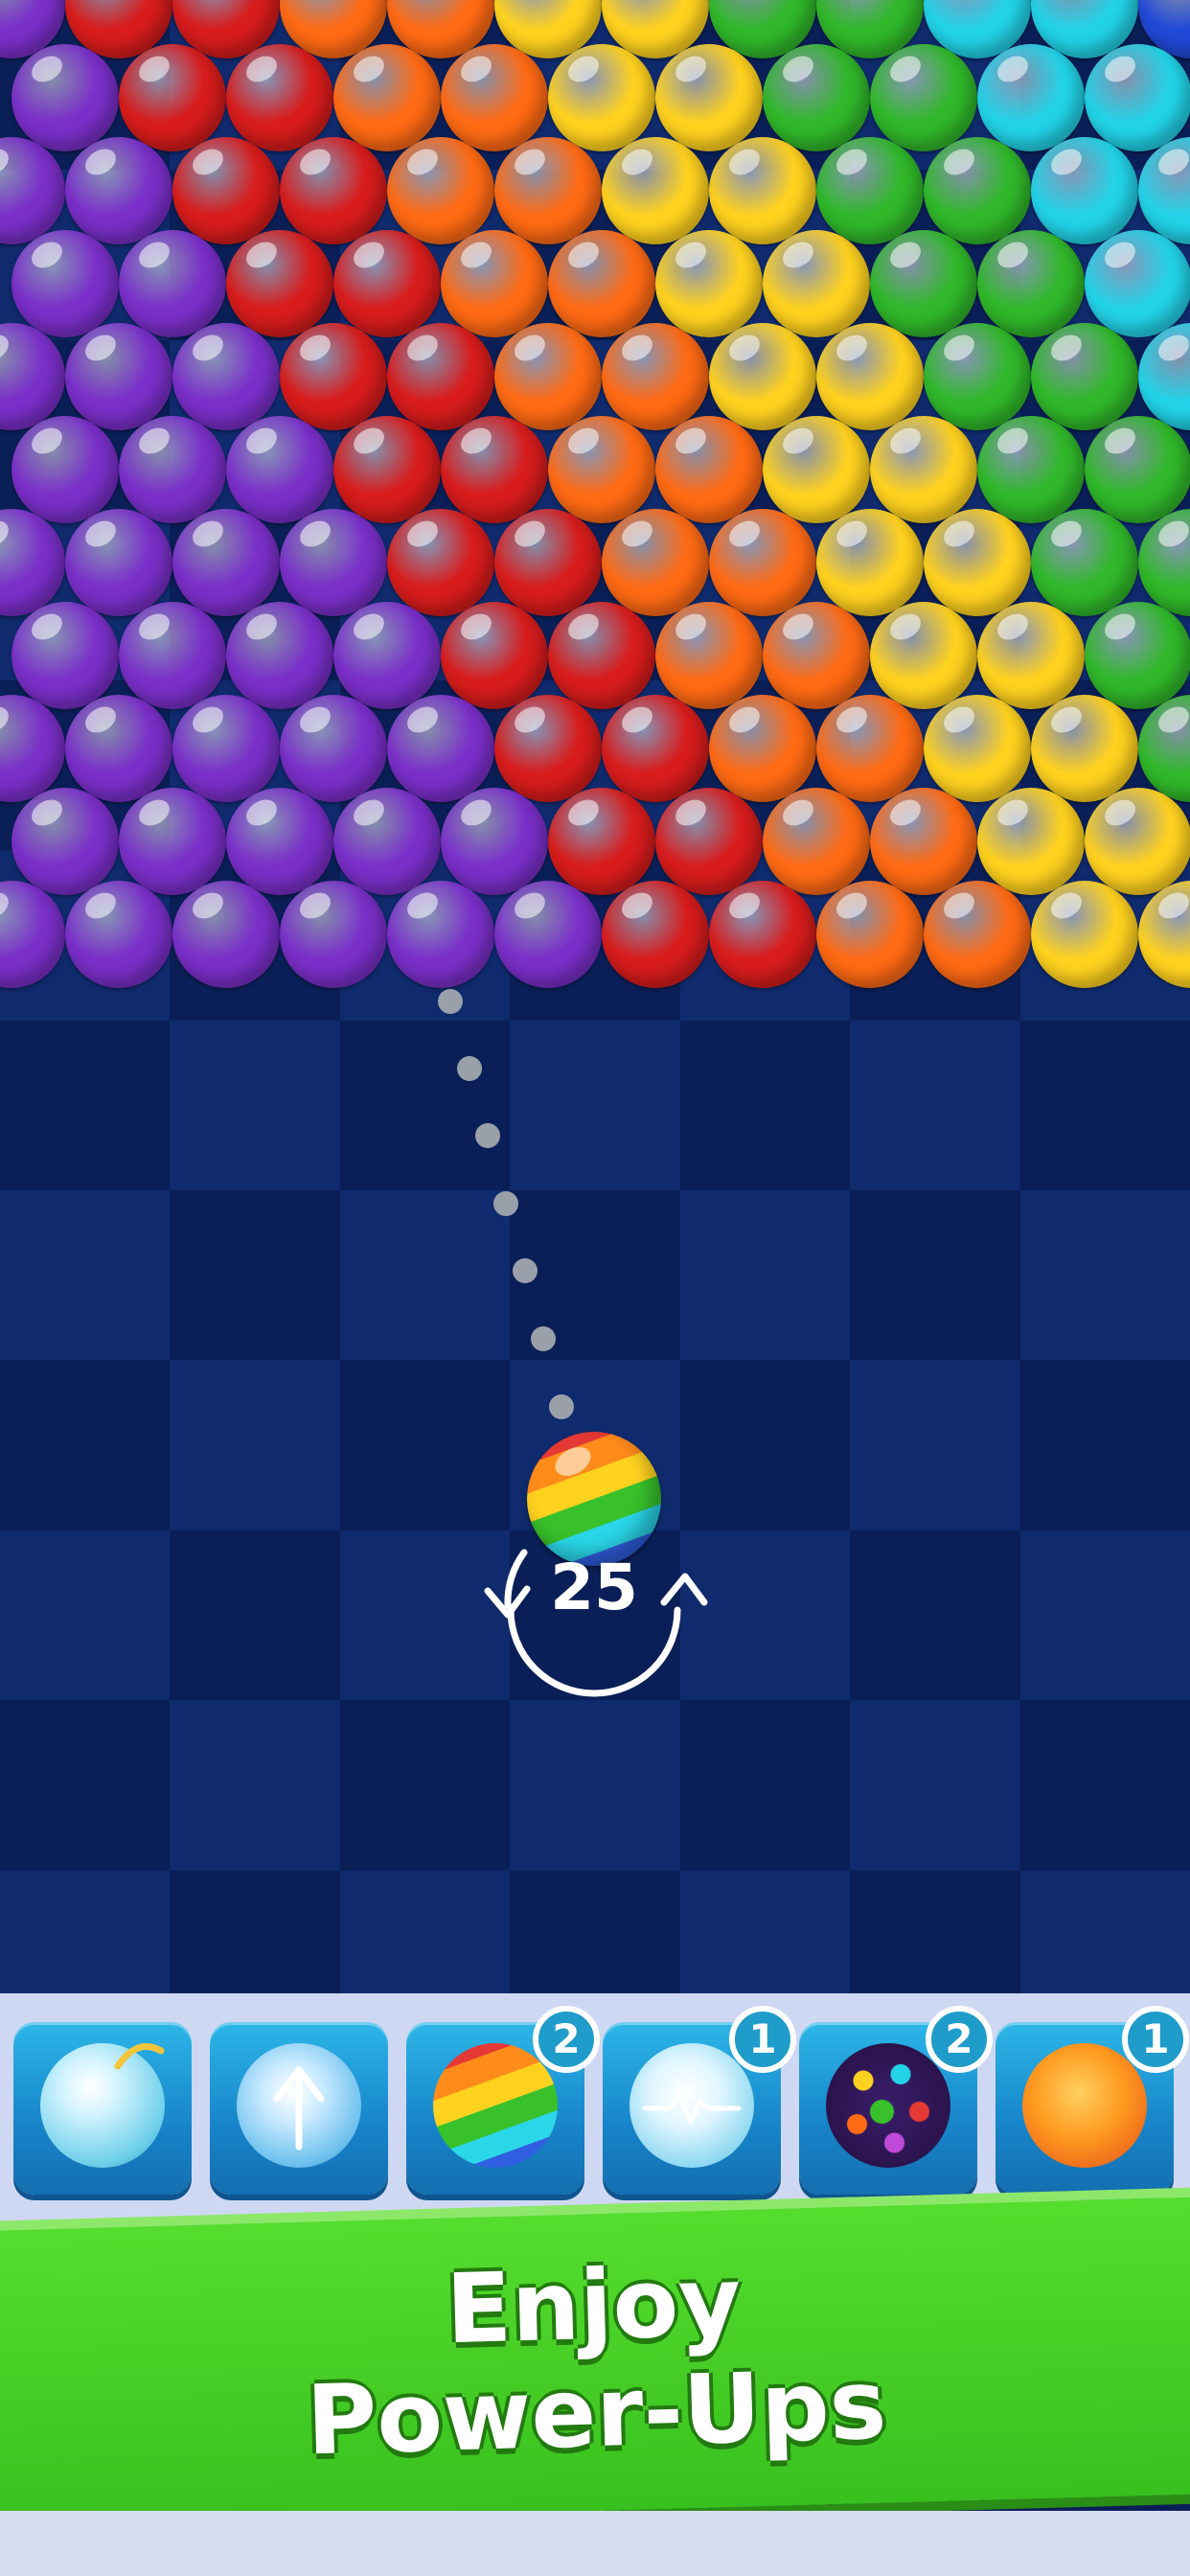  Describe the element at coordinates (103, 2108) in the screenshot. I see `powerup-slot-bomb` at that location.